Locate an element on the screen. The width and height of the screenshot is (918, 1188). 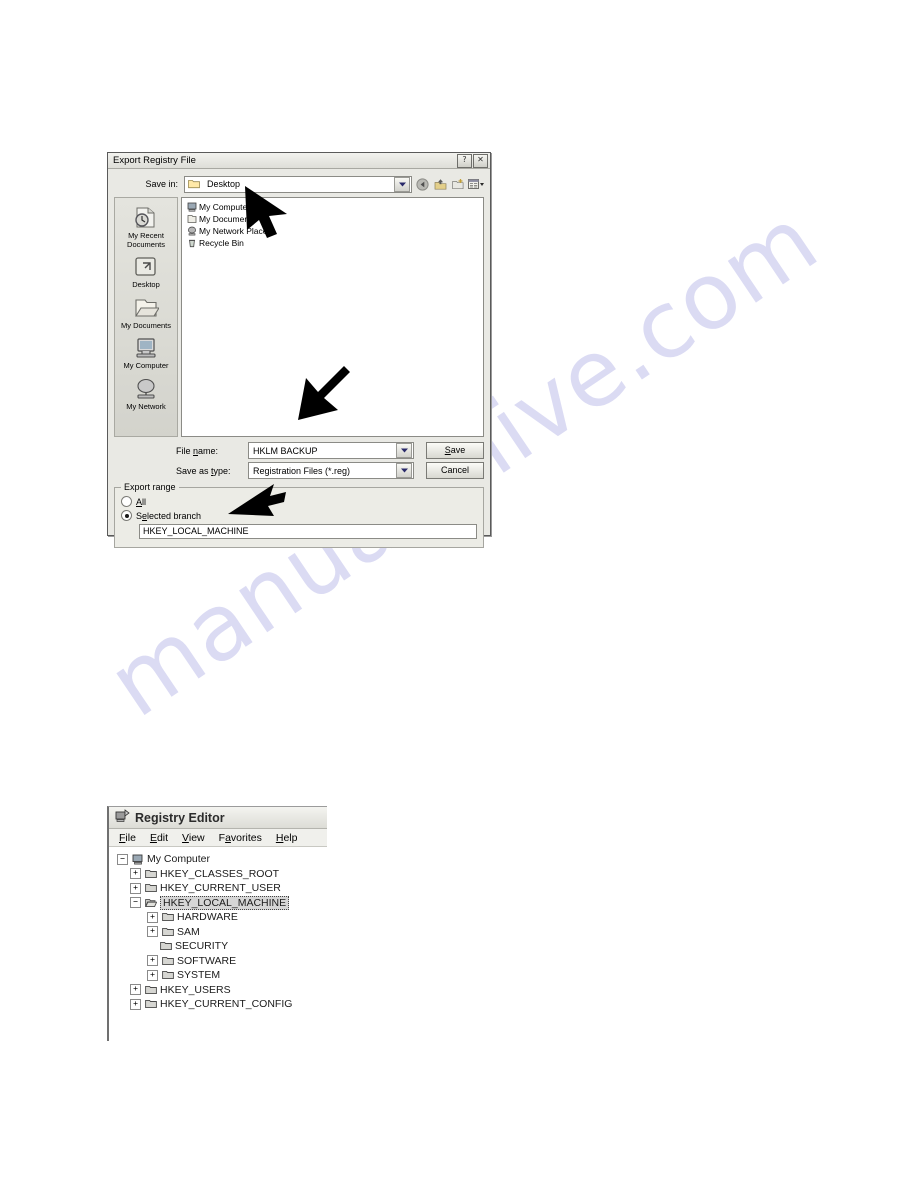
file-name-value: HKLM BACKUP is located at coordinates (285, 450).